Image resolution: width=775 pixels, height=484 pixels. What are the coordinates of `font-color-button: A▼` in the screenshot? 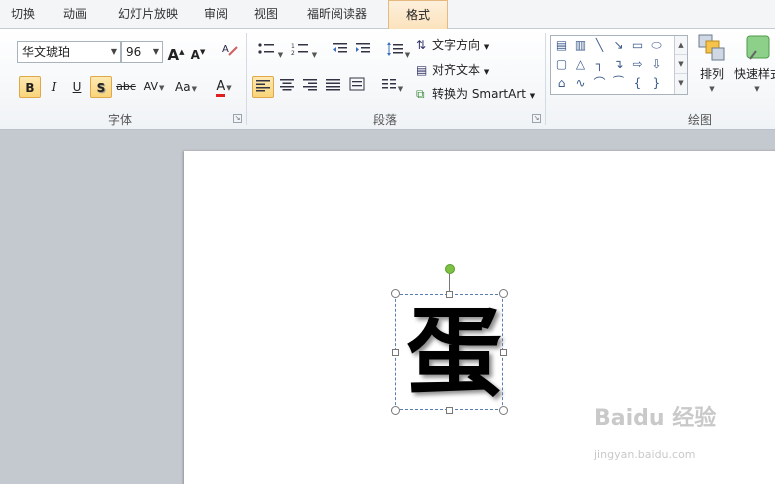 It's located at (224, 87).